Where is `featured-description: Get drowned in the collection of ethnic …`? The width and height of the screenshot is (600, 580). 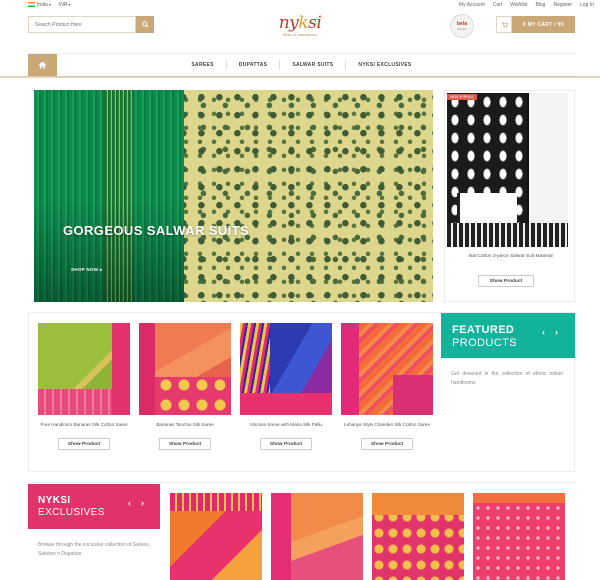
featured-description: Get drowned in the collection of ethnic … is located at coordinates (507, 378).